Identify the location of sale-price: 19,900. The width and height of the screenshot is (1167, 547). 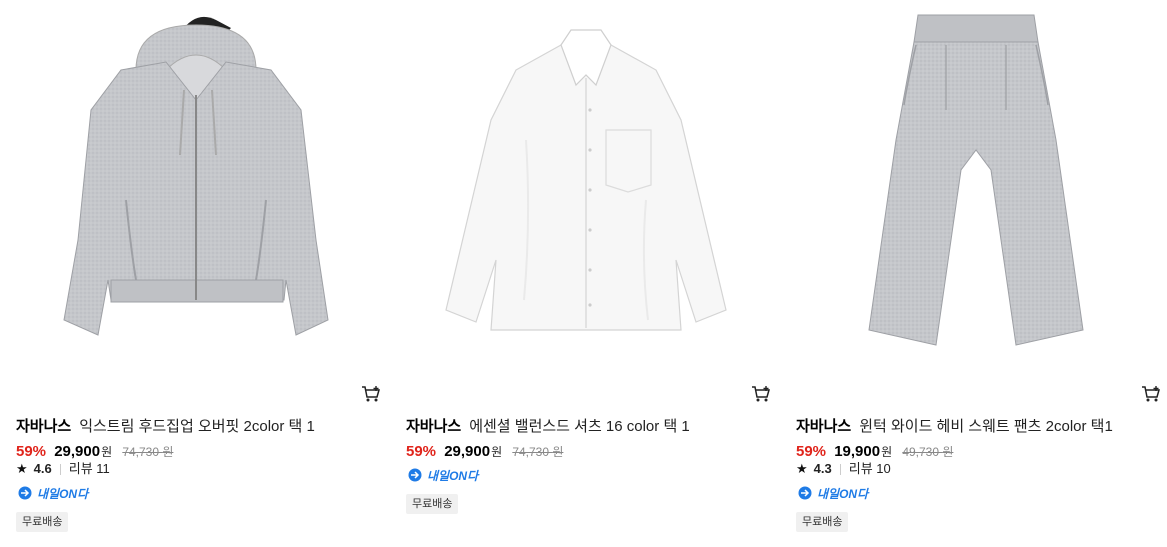
(857, 451).